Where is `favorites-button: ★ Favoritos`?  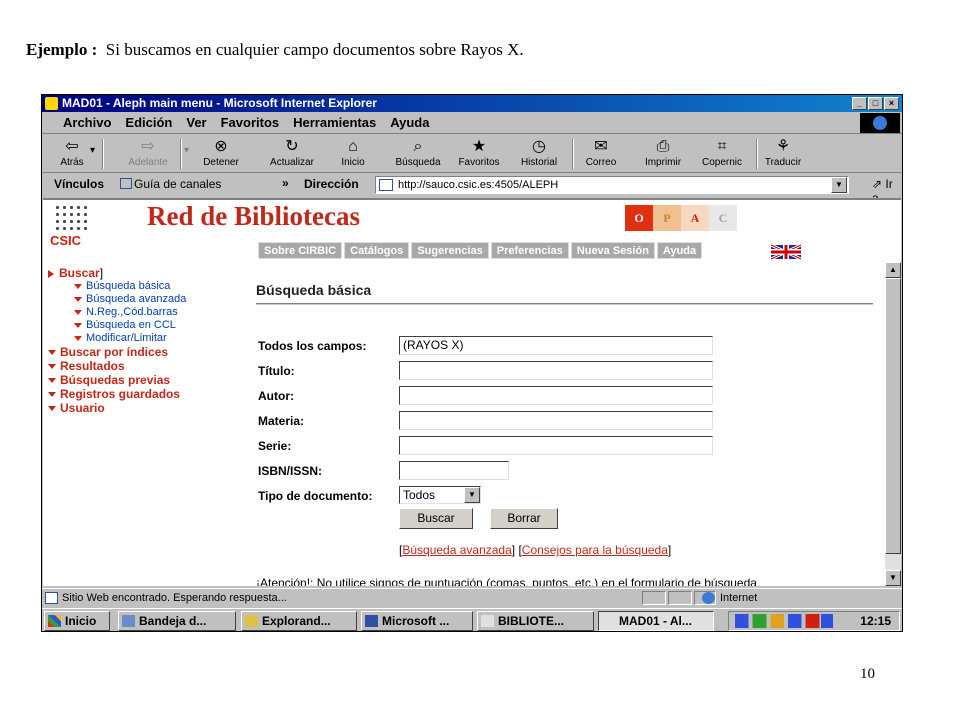 favorites-button: ★ Favoritos is located at coordinates (479, 154).